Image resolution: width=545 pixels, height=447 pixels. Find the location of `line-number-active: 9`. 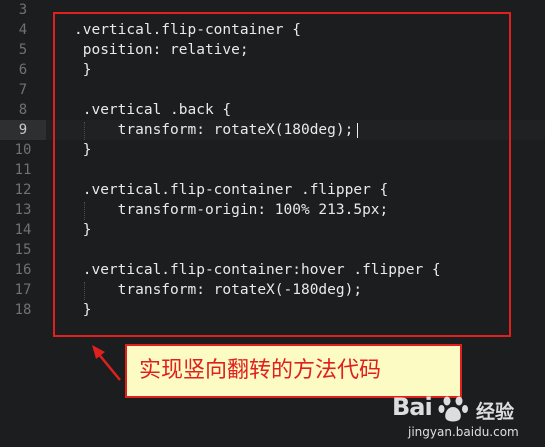

line-number-active: 9 is located at coordinates (23, 130).